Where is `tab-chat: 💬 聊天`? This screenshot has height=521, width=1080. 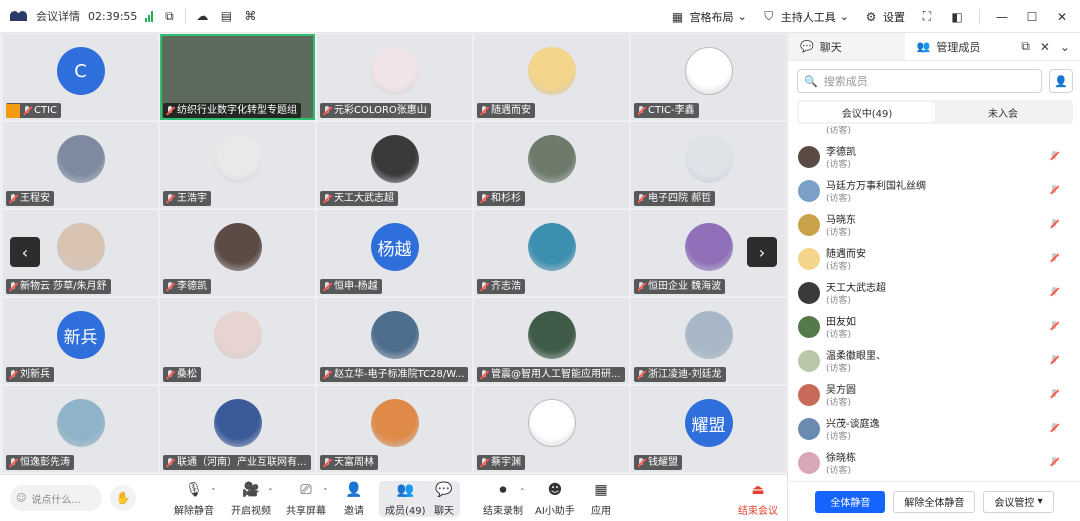 tab-chat: 💬 聊天 is located at coordinates (846, 46).